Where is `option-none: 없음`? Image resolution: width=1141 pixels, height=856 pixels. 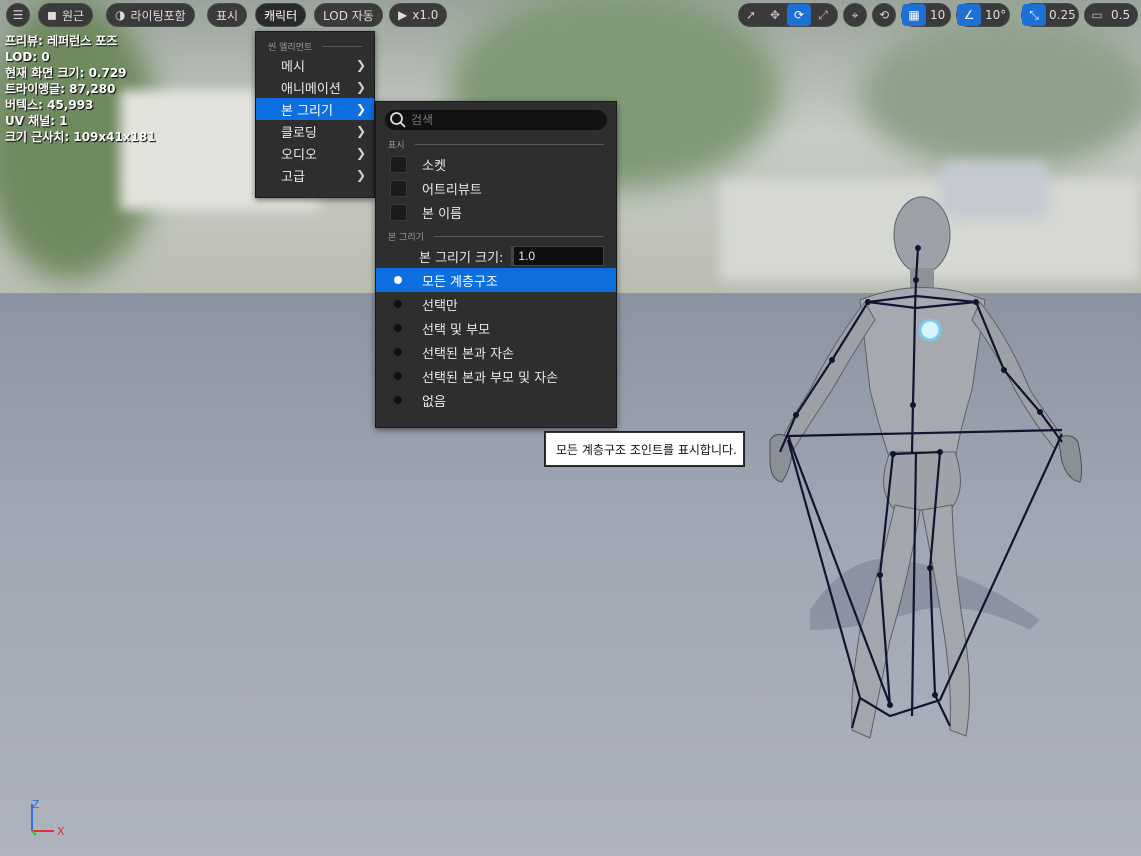 option-none: 없음 is located at coordinates (496, 400).